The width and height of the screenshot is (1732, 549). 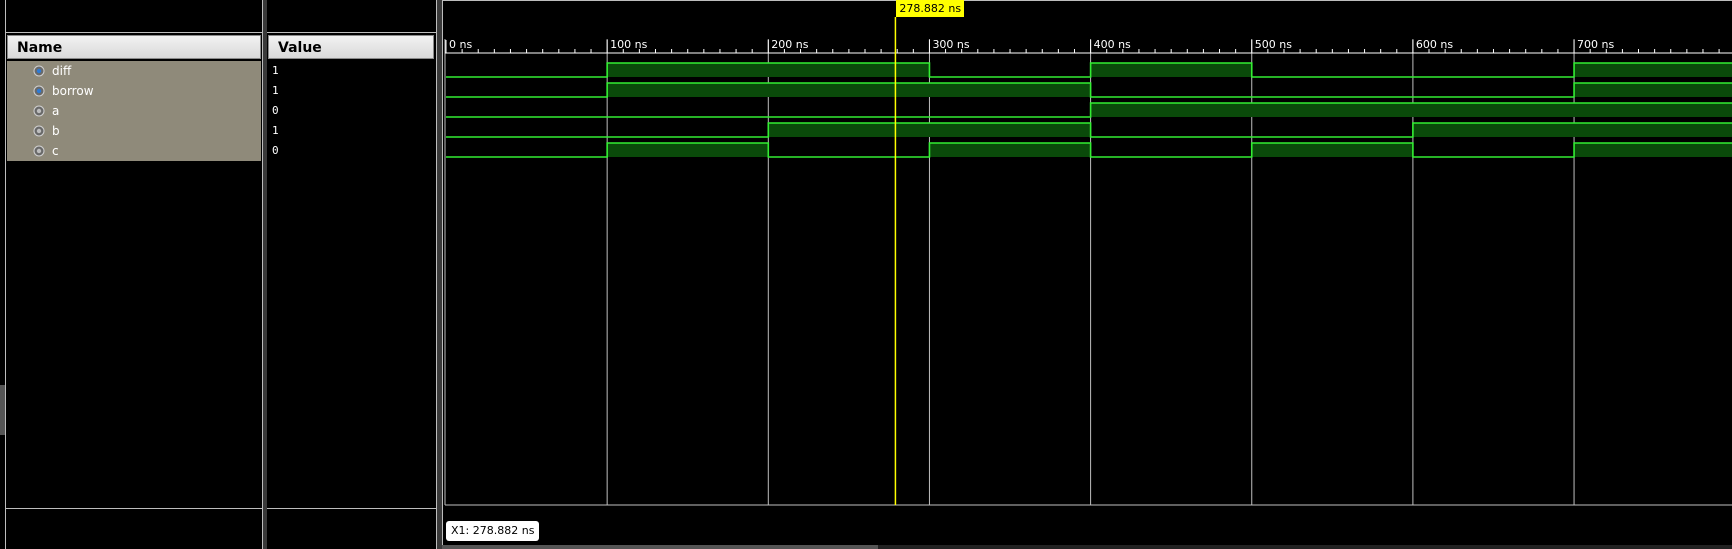 I want to click on ruler-tick-label: 200 ns, so click(x=789, y=44).